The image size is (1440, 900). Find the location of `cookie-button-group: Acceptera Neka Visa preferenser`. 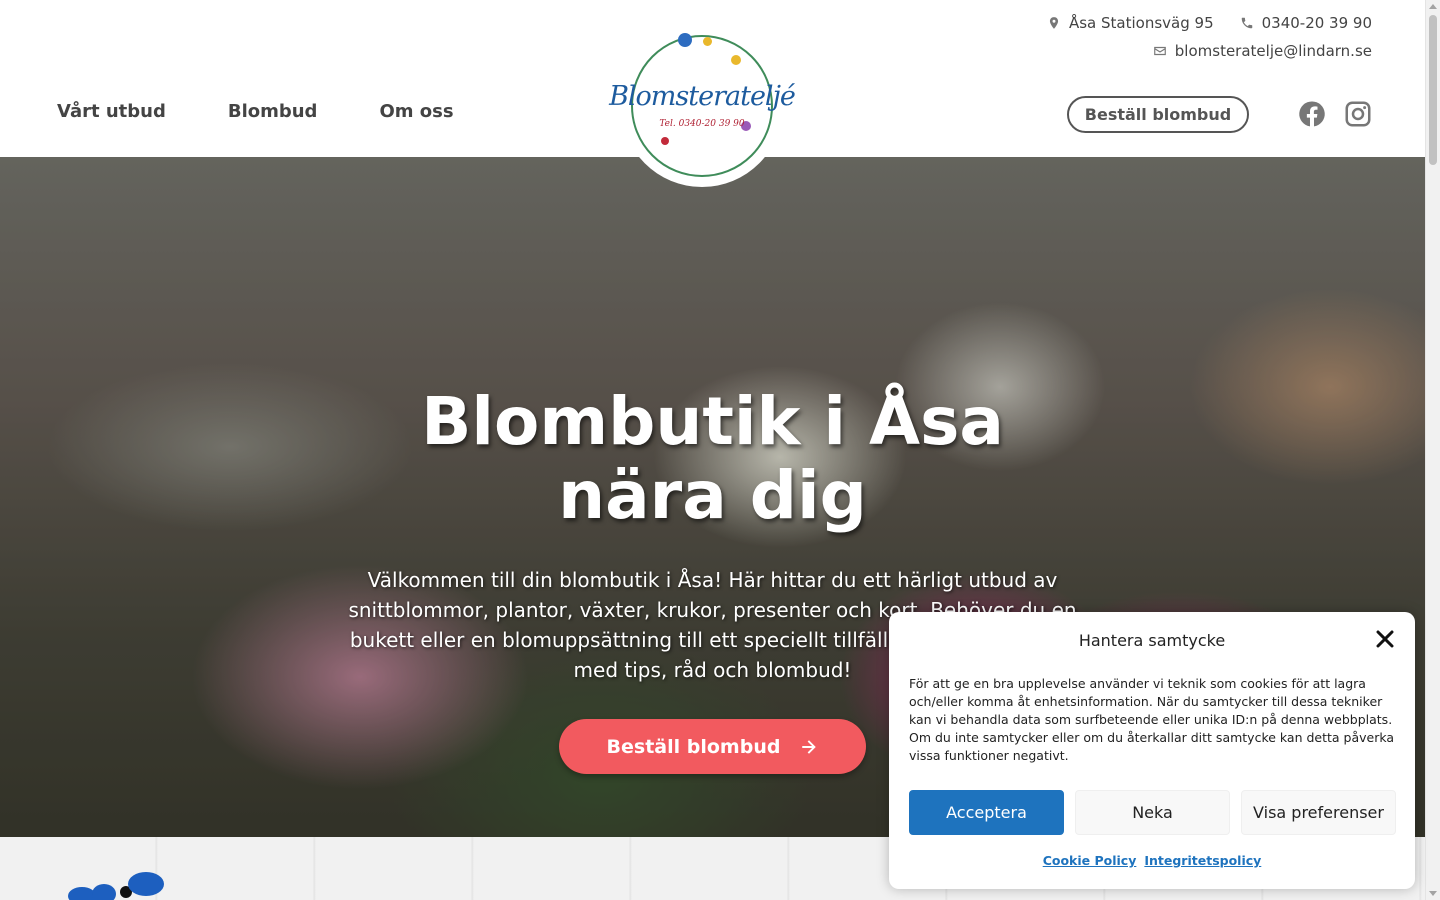

cookie-button-group: Acceptera Neka Visa preferenser is located at coordinates (1152, 812).